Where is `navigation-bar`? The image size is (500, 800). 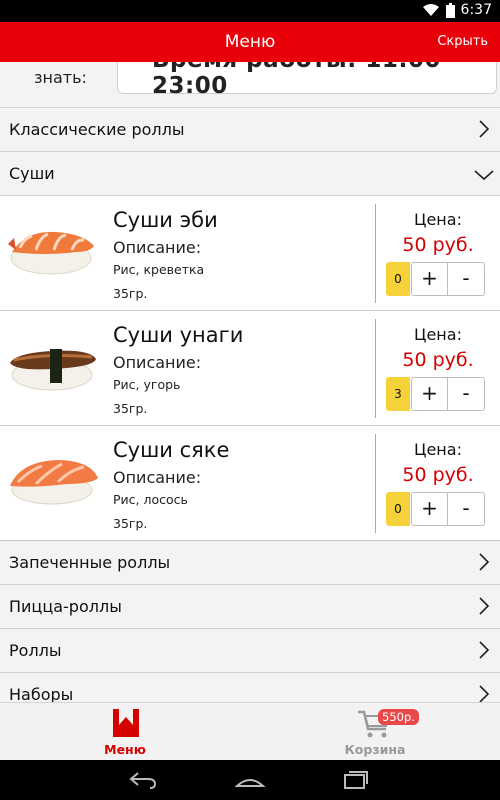
navigation-bar is located at coordinates (250, 780).